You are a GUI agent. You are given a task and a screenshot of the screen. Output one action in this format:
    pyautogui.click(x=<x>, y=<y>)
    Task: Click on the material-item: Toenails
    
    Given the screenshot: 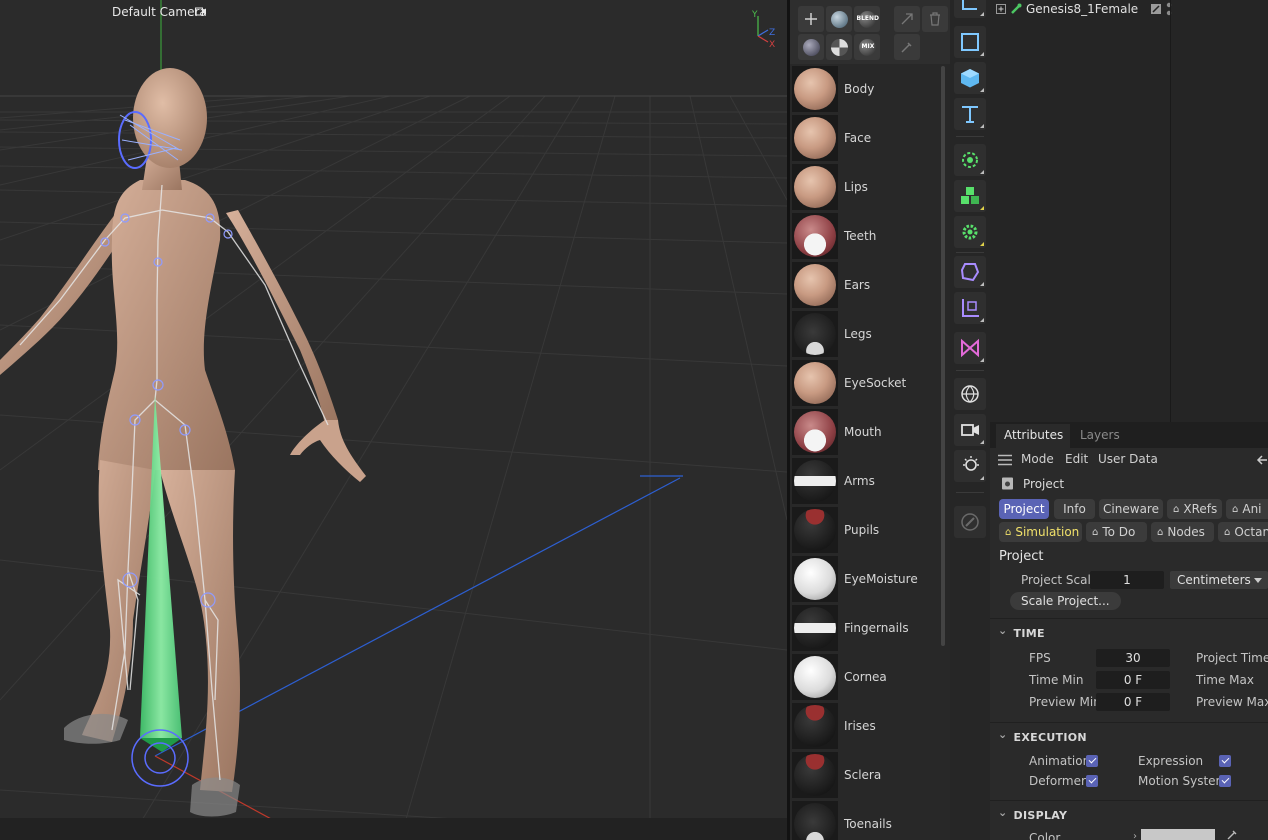 What is the action you would take?
    pyautogui.click(x=865, y=819)
    